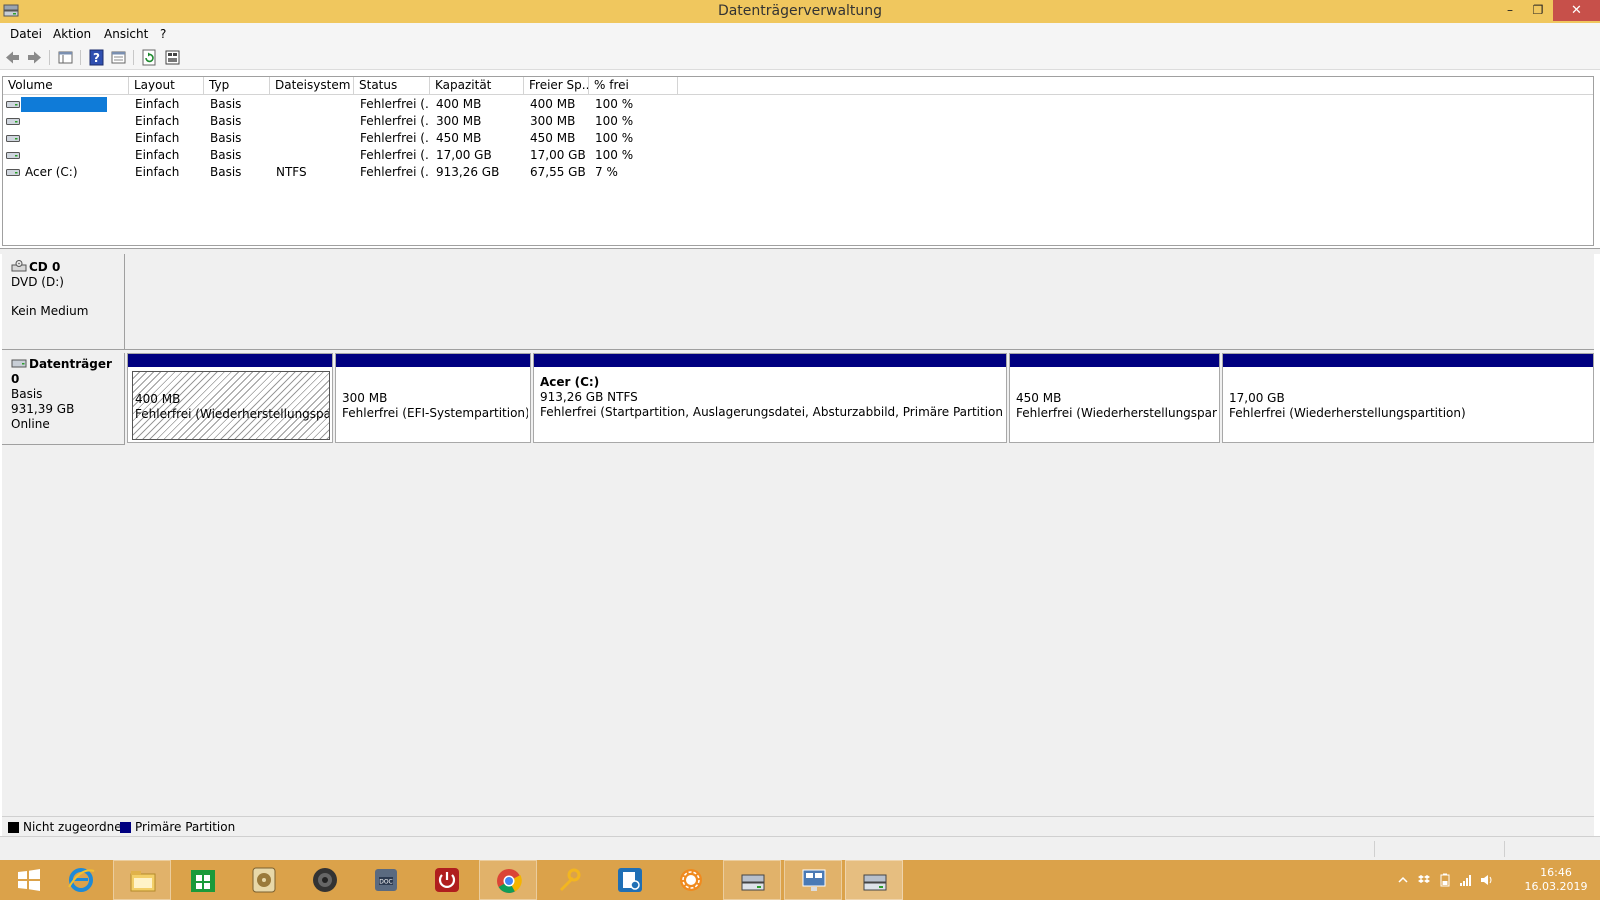 This screenshot has height=900, width=1600. I want to click on cd0-type: DVD (D:), so click(37, 282).